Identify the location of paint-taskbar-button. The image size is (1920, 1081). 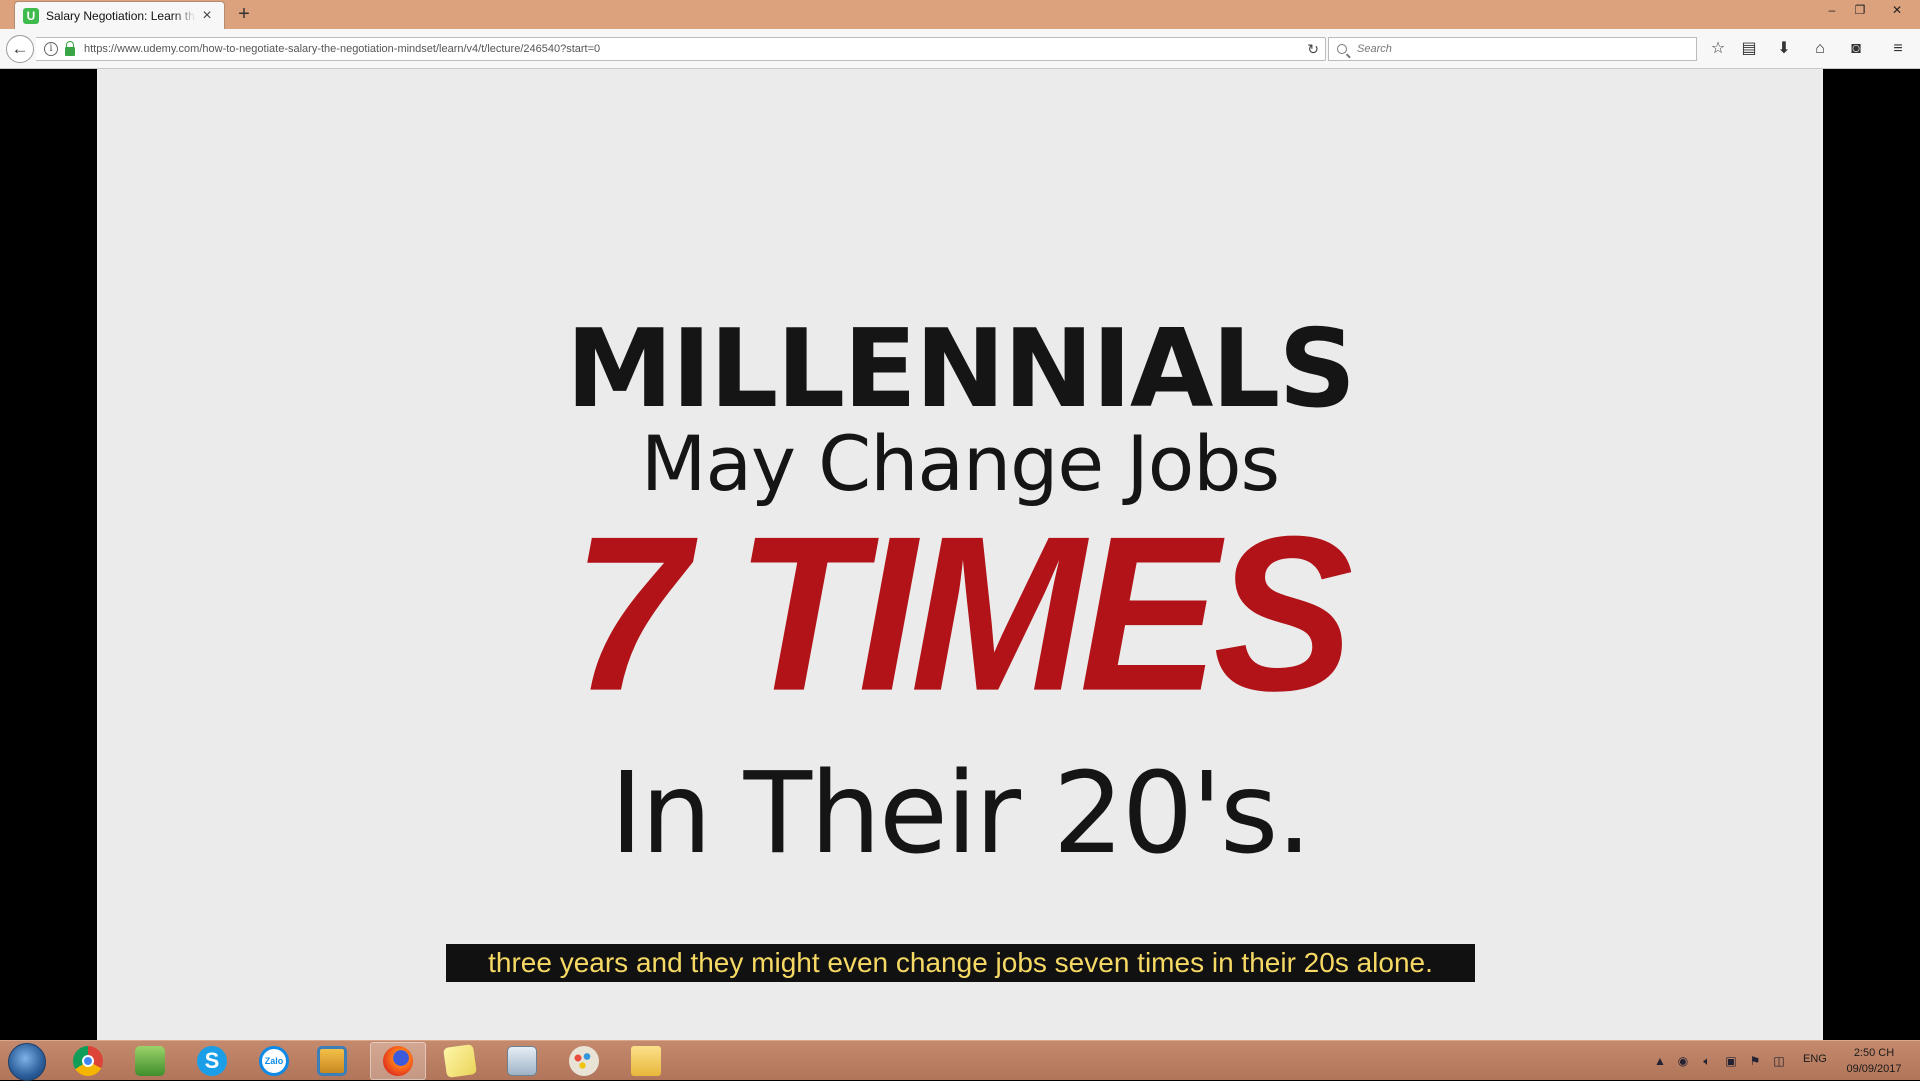
(584, 1061).